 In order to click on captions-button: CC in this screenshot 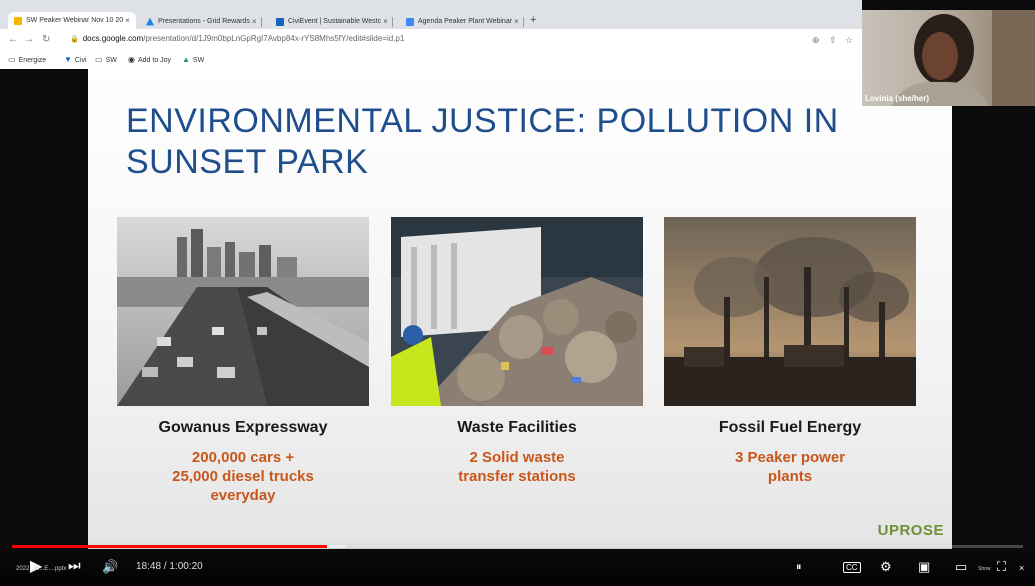, I will do `click(852, 567)`.